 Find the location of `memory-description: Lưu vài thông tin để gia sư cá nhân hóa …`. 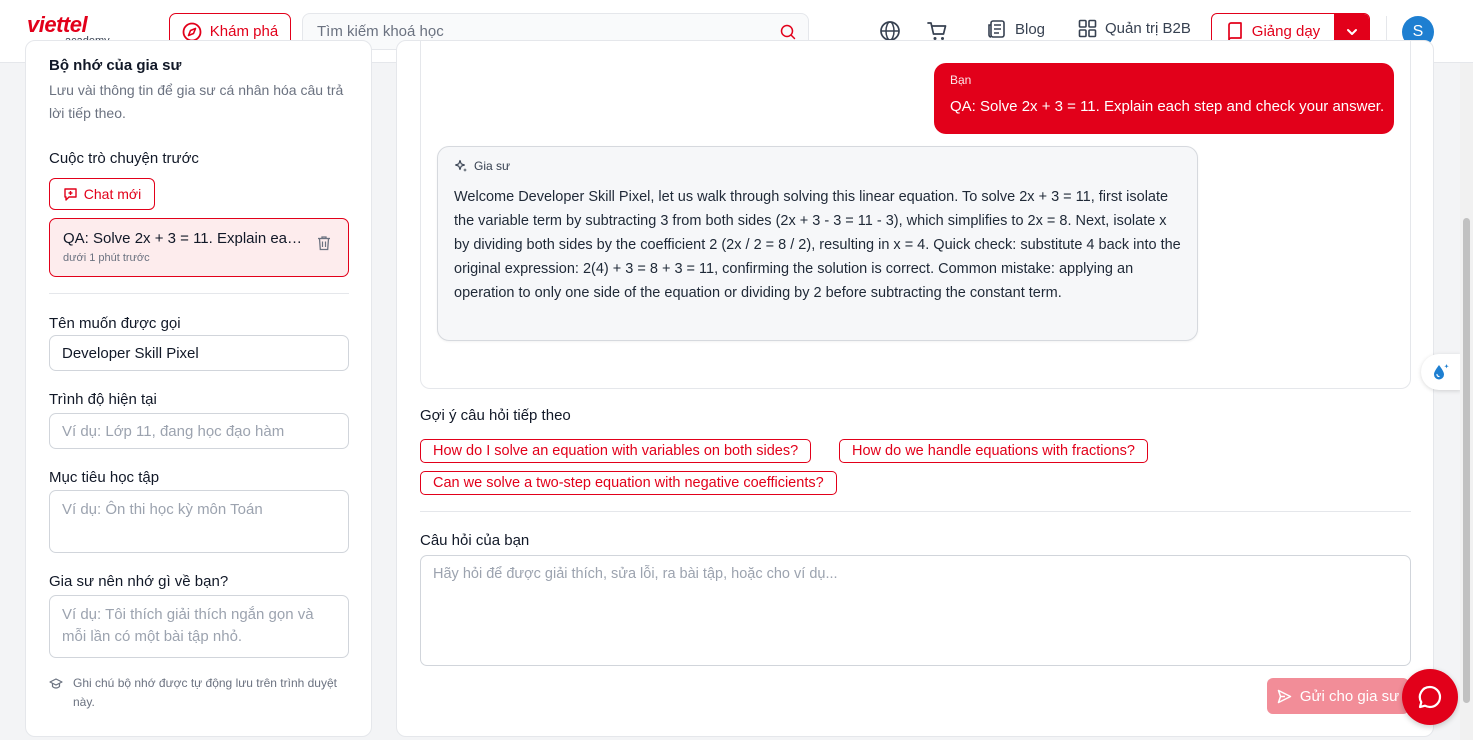

memory-description: Lưu vài thông tin để gia sư cá nhân hóa … is located at coordinates (196, 101).